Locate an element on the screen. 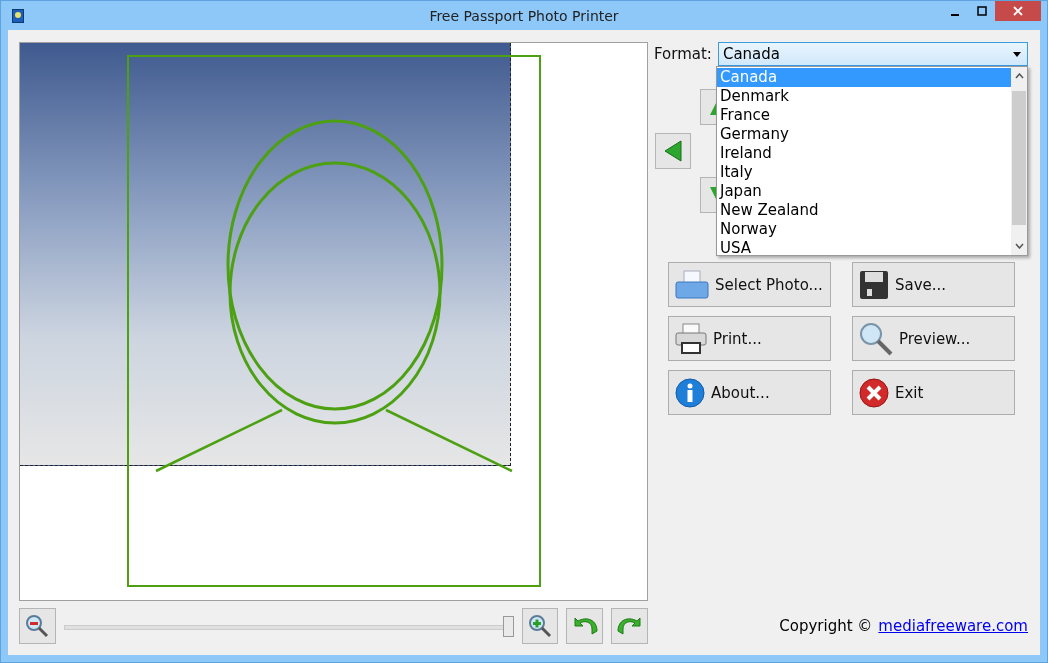  format-label: Format: is located at coordinates (683, 54).